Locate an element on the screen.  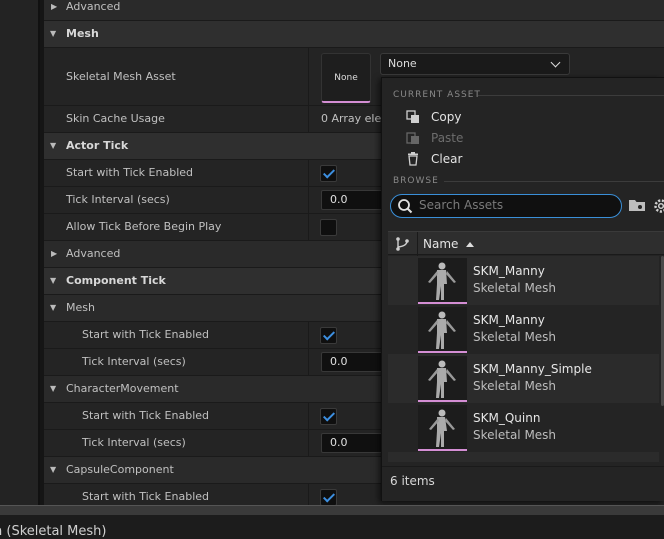
paste-label: Paste is located at coordinates (447, 138).